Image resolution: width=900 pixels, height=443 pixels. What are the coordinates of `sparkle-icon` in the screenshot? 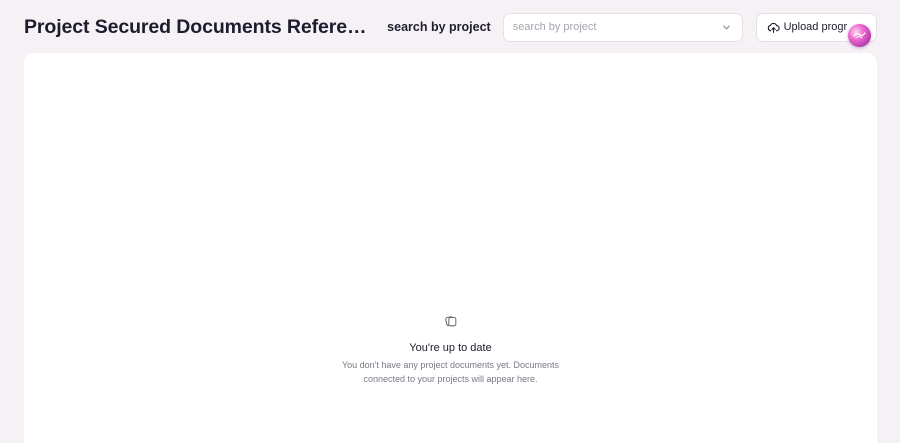 It's located at (859, 35).